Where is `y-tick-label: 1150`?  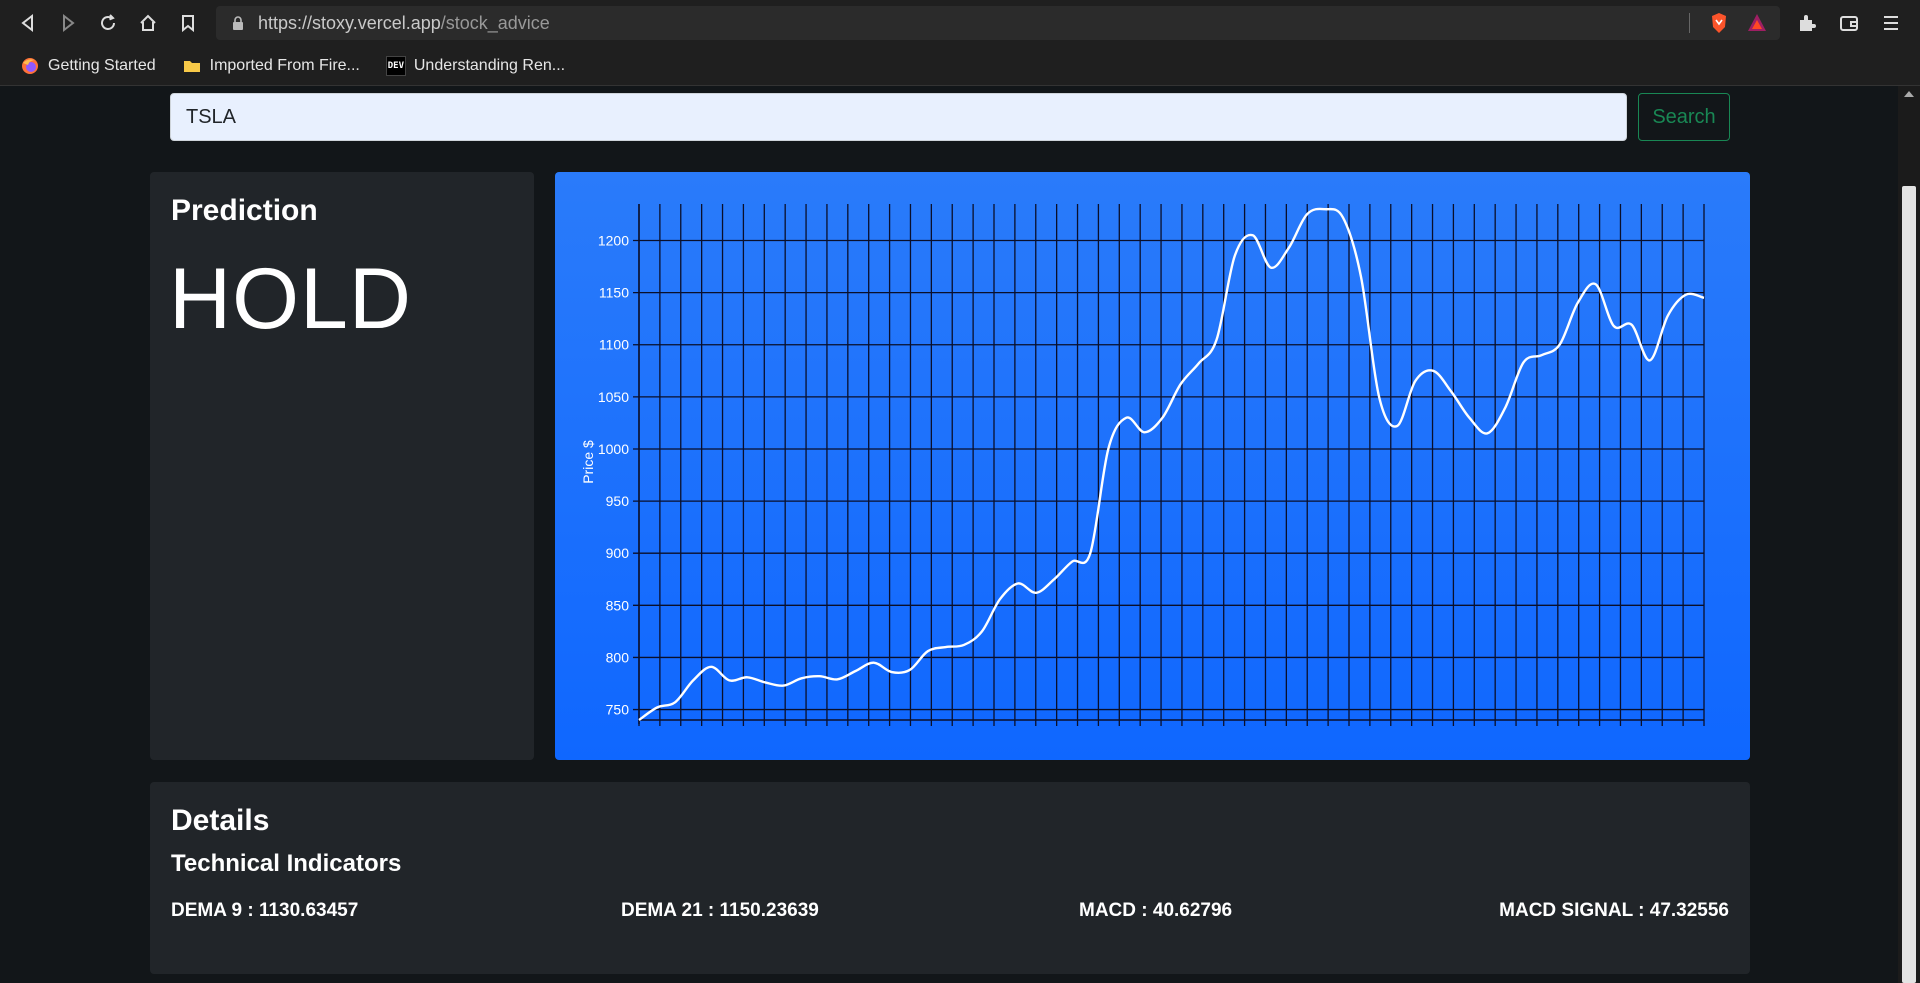 y-tick-label: 1150 is located at coordinates (614, 293).